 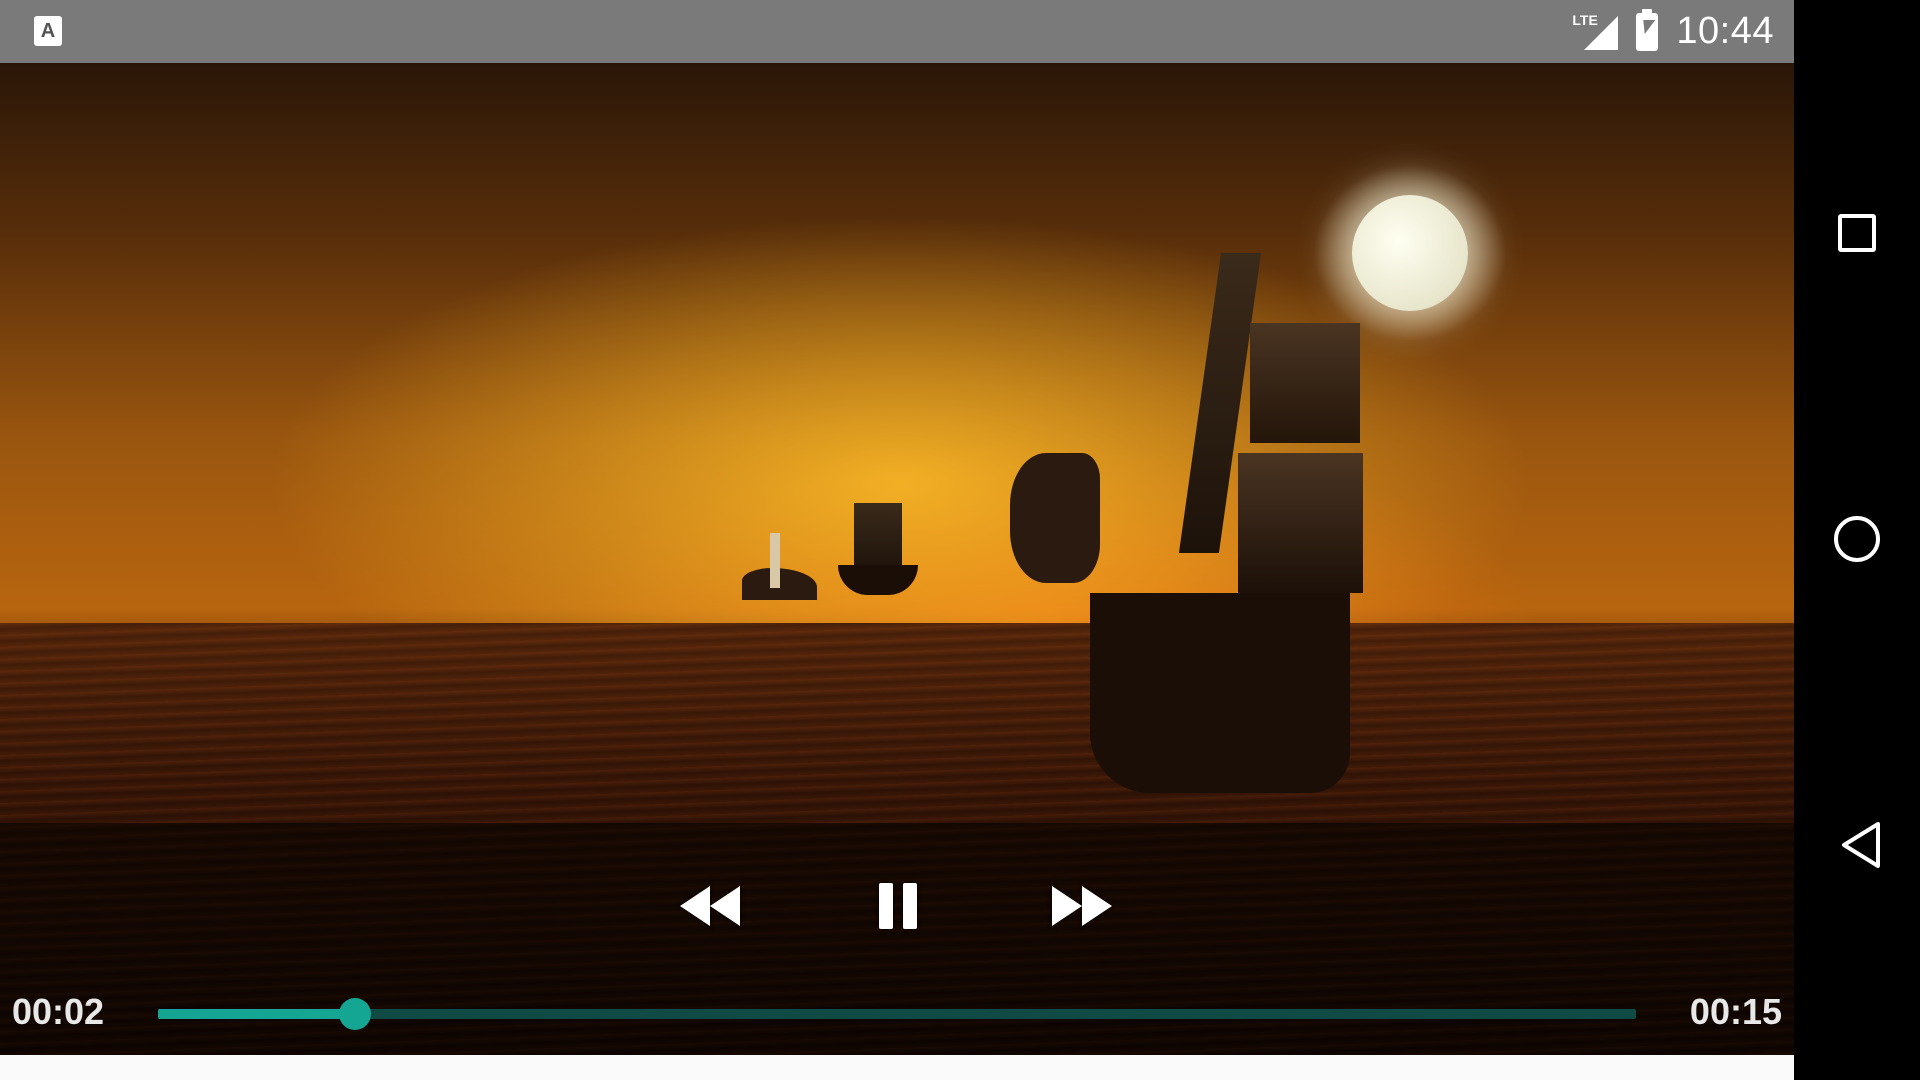 What do you see at coordinates (897, 31) in the screenshot?
I see `status-bar: A LTE 10:44` at bounding box center [897, 31].